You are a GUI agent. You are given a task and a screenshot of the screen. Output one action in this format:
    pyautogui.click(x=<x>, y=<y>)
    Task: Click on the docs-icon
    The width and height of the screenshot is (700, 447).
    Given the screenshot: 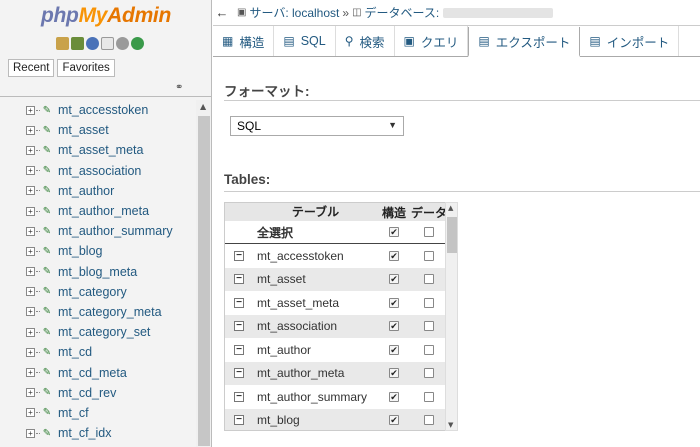 What is the action you would take?
    pyautogui.click(x=107, y=43)
    